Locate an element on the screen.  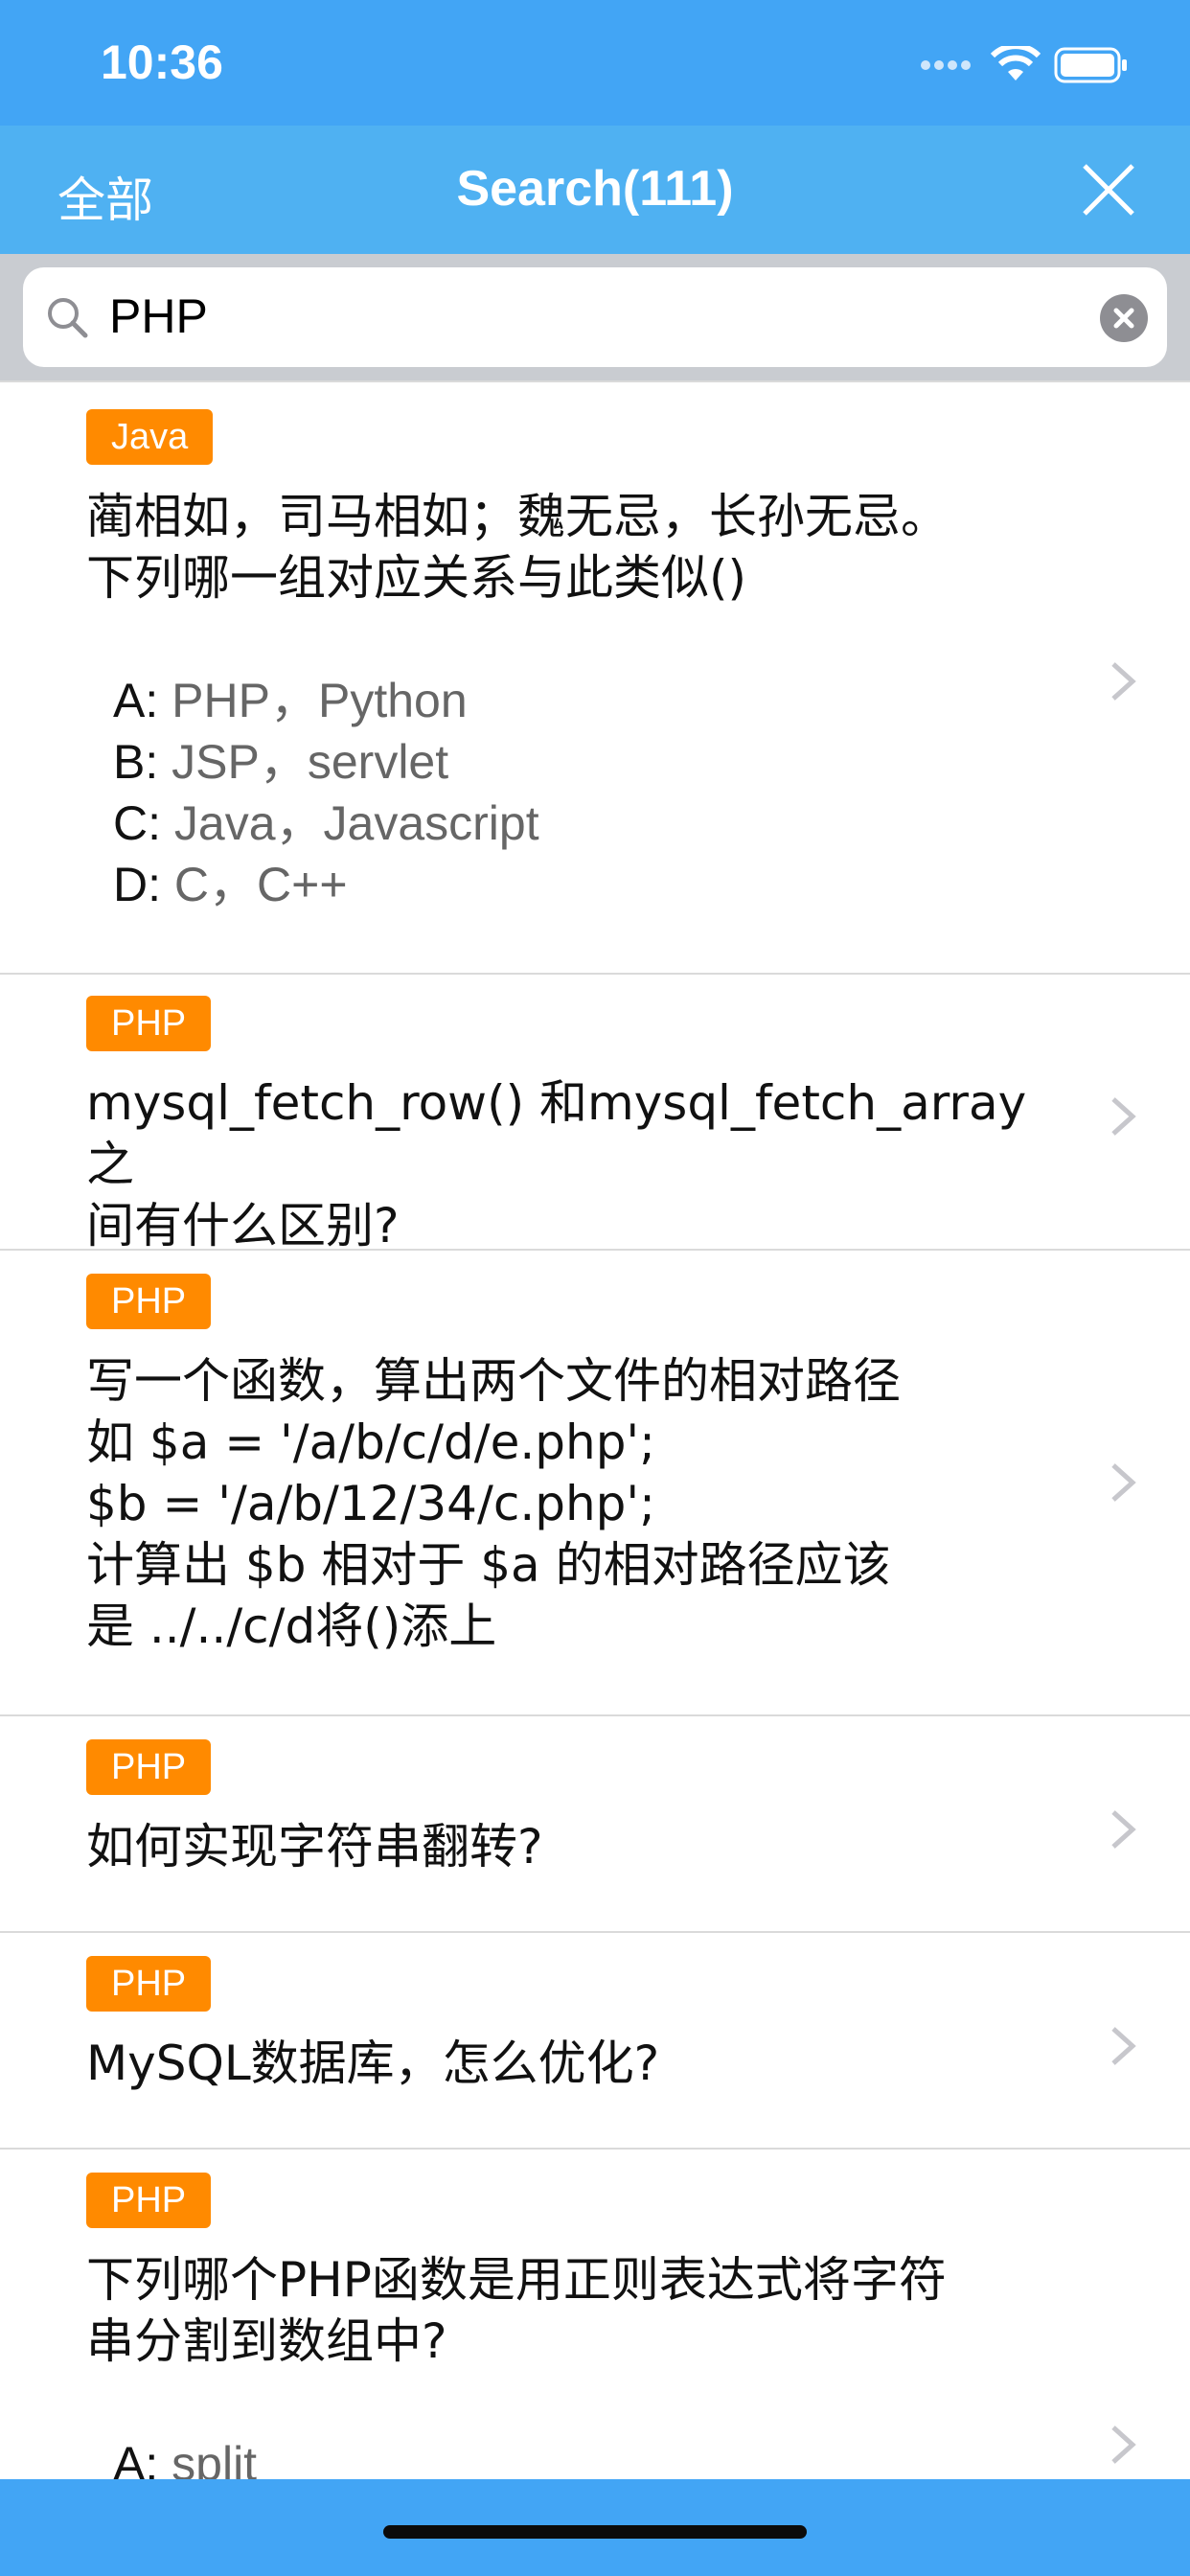
status-icons is located at coordinates (1025, 65).